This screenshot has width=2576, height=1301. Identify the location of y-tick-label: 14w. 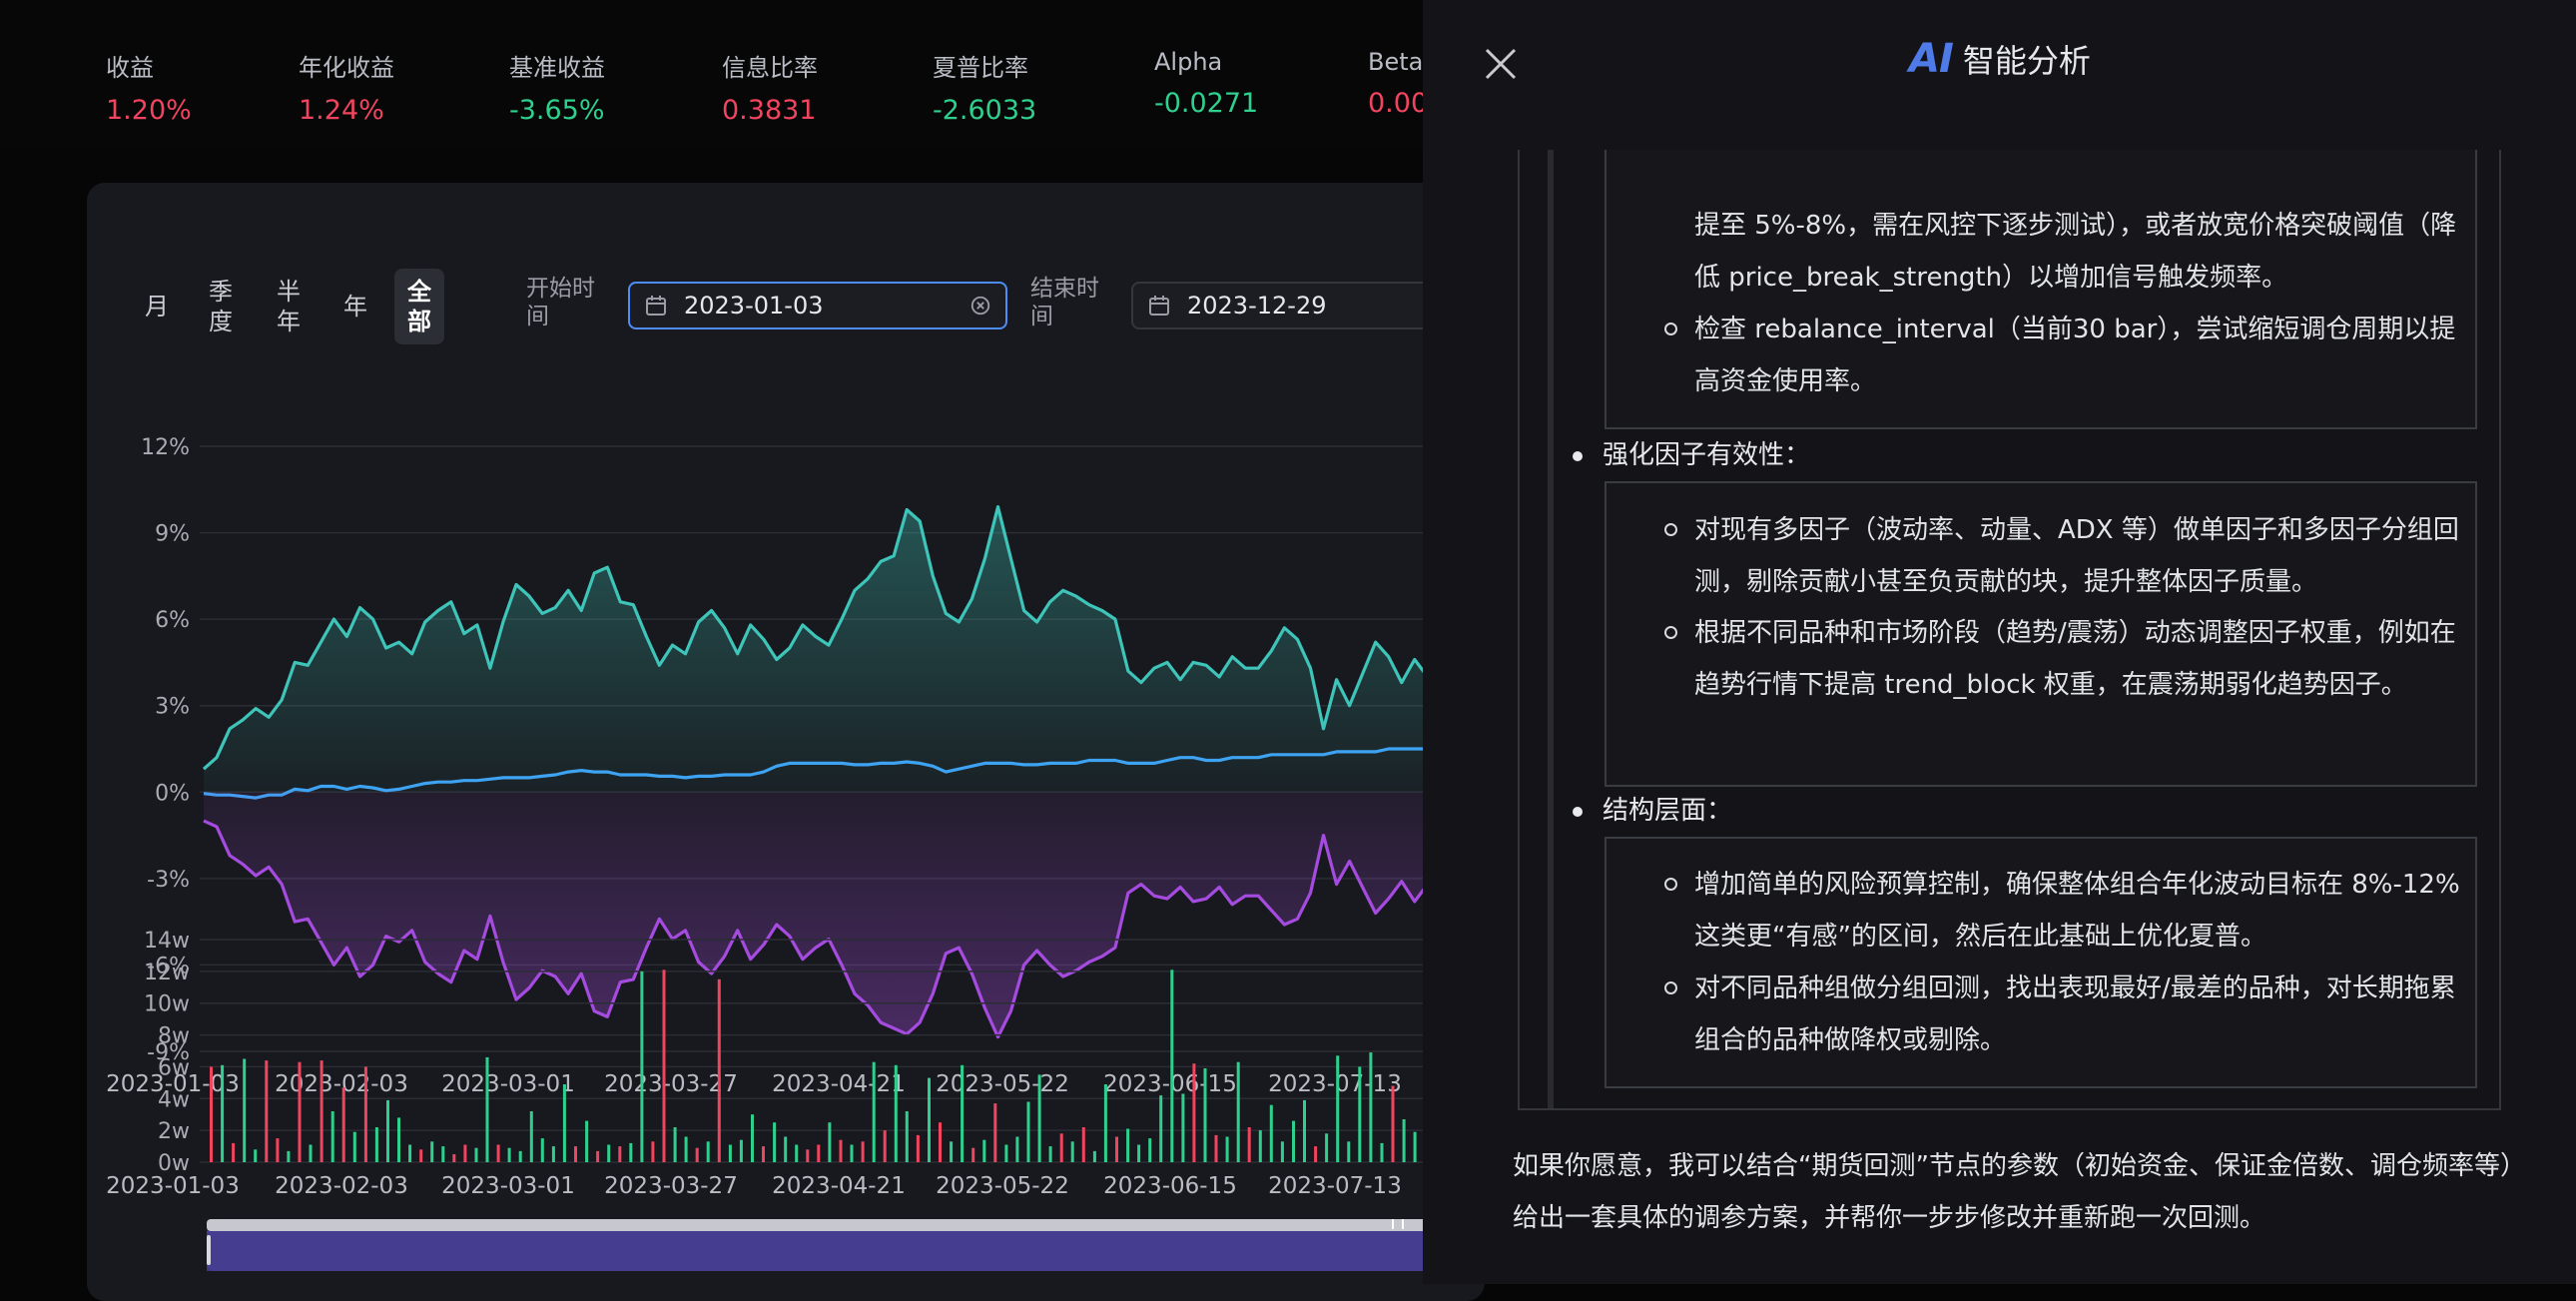
(167, 942).